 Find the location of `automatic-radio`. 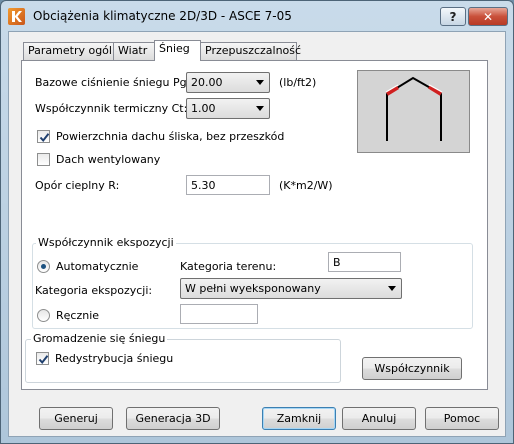

automatic-radio is located at coordinates (43, 266).